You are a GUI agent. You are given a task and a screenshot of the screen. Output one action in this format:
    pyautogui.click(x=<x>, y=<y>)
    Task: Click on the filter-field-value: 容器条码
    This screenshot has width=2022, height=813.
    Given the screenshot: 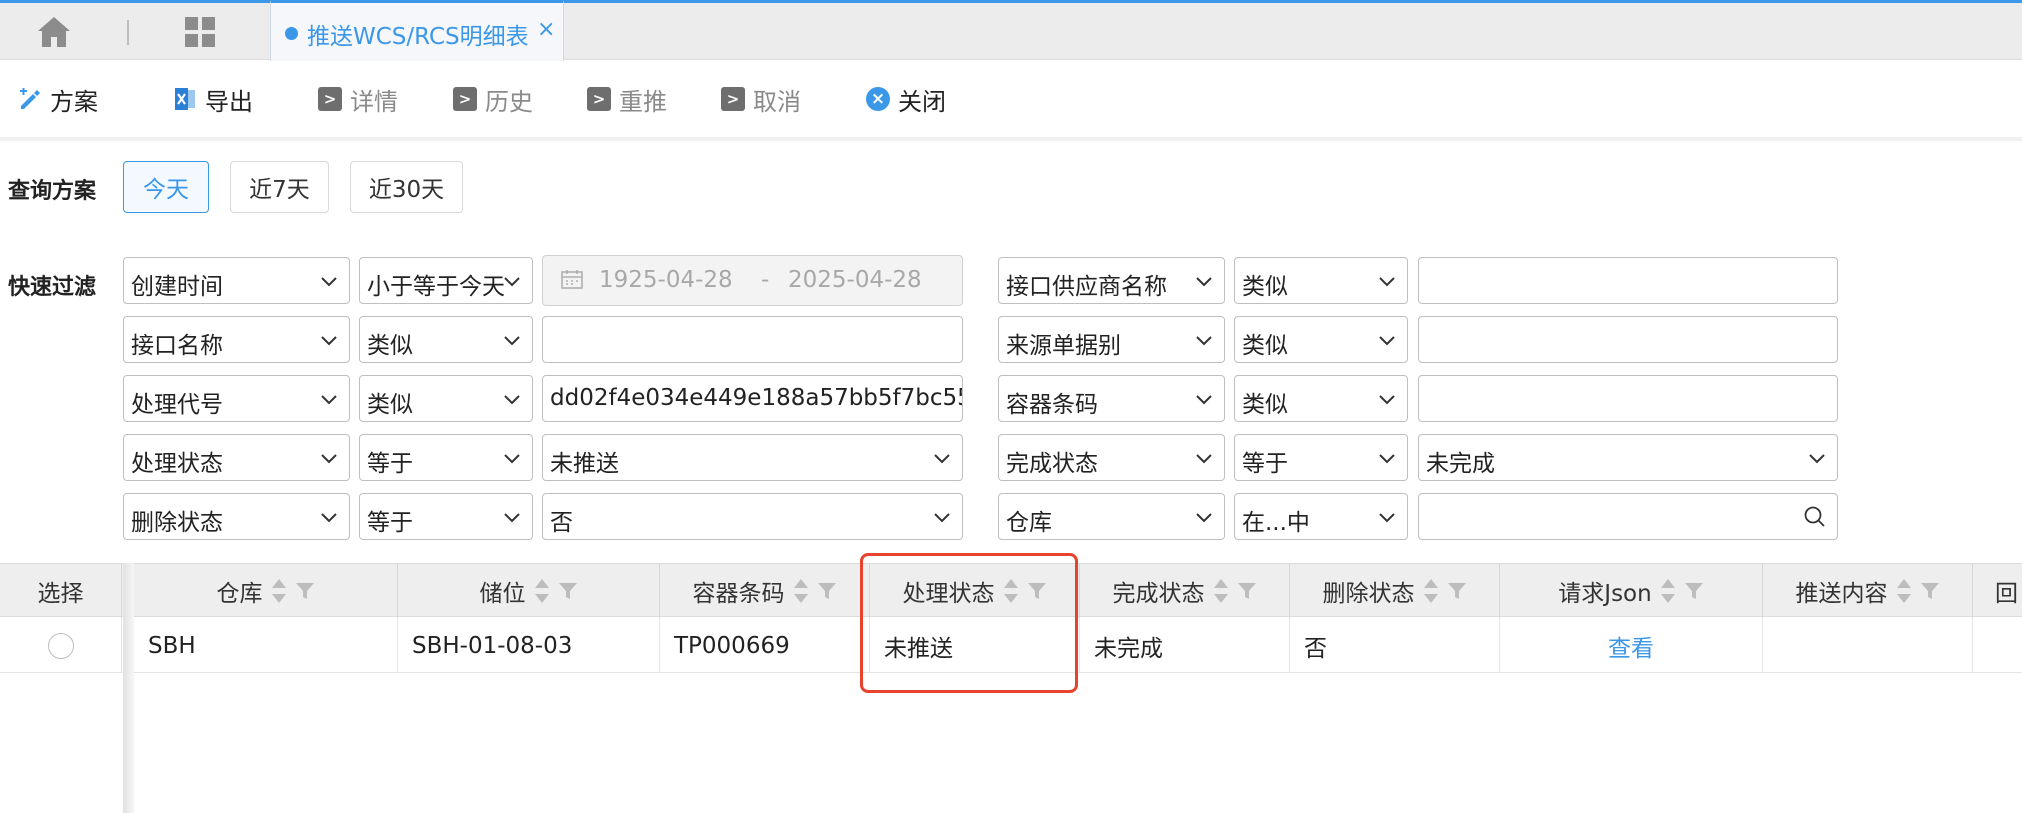 What is the action you would take?
    pyautogui.click(x=1052, y=405)
    